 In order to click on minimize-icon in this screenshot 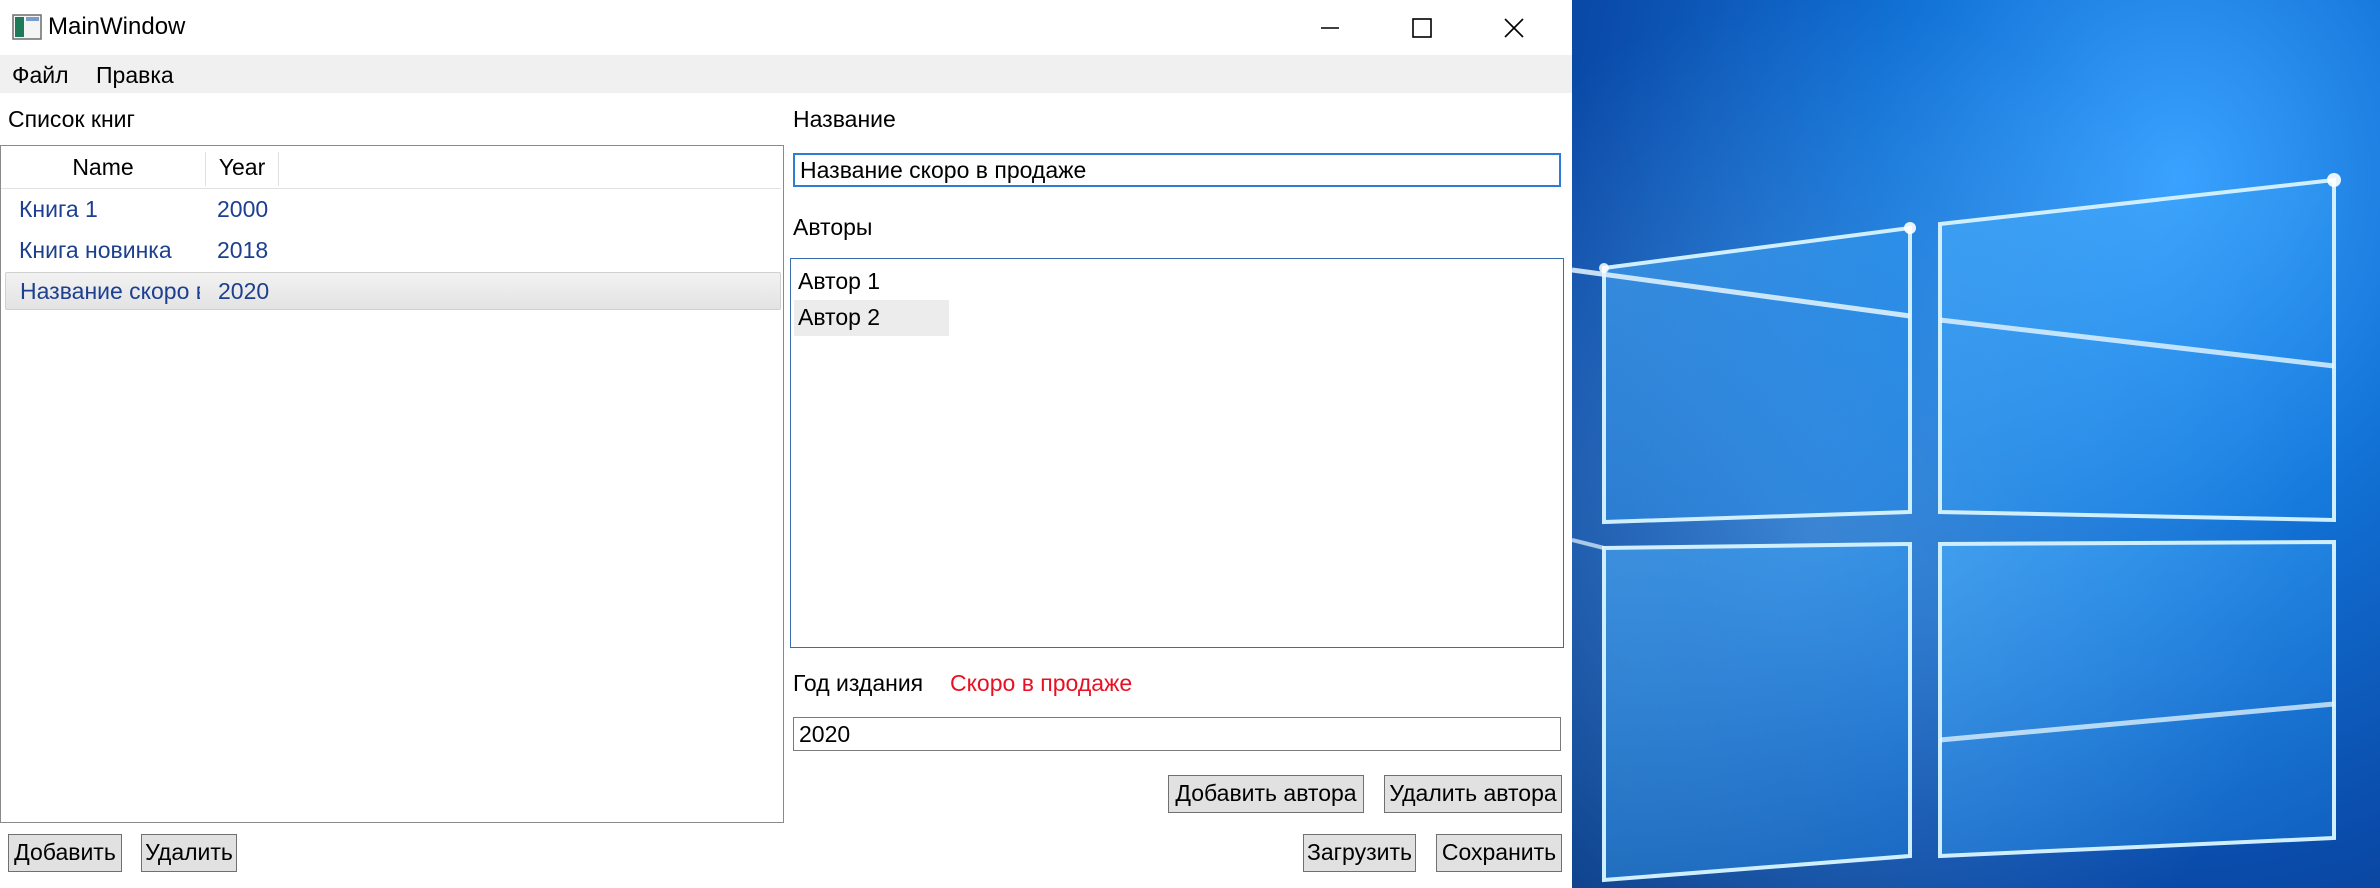, I will do `click(1330, 27)`.